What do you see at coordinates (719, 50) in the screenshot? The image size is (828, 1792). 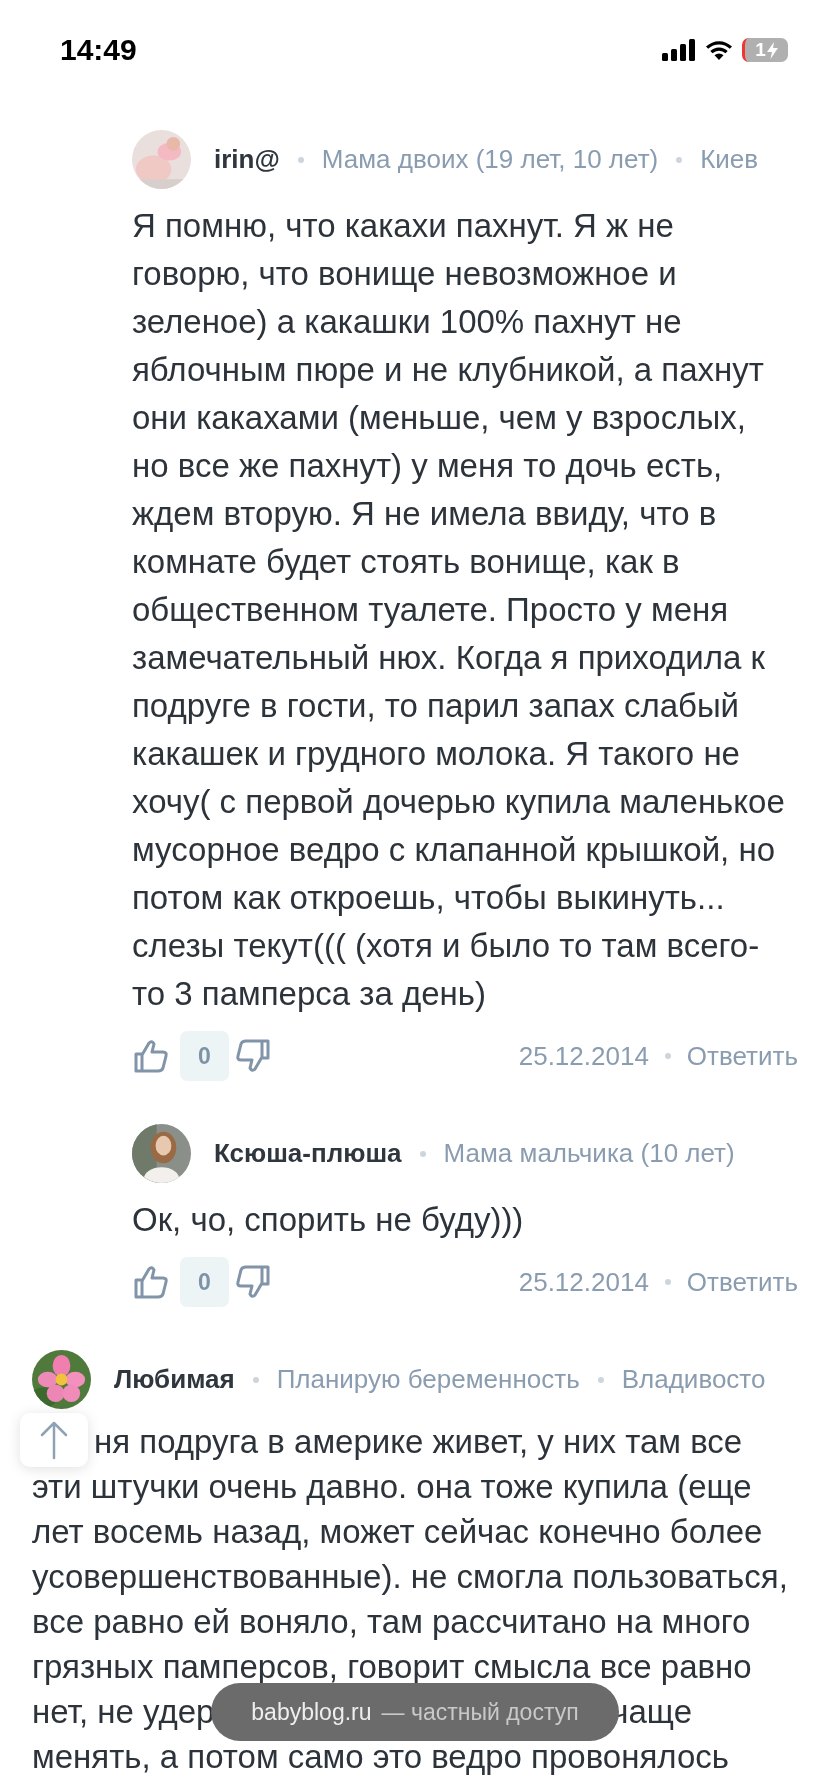 I see `wifi-icon` at bounding box center [719, 50].